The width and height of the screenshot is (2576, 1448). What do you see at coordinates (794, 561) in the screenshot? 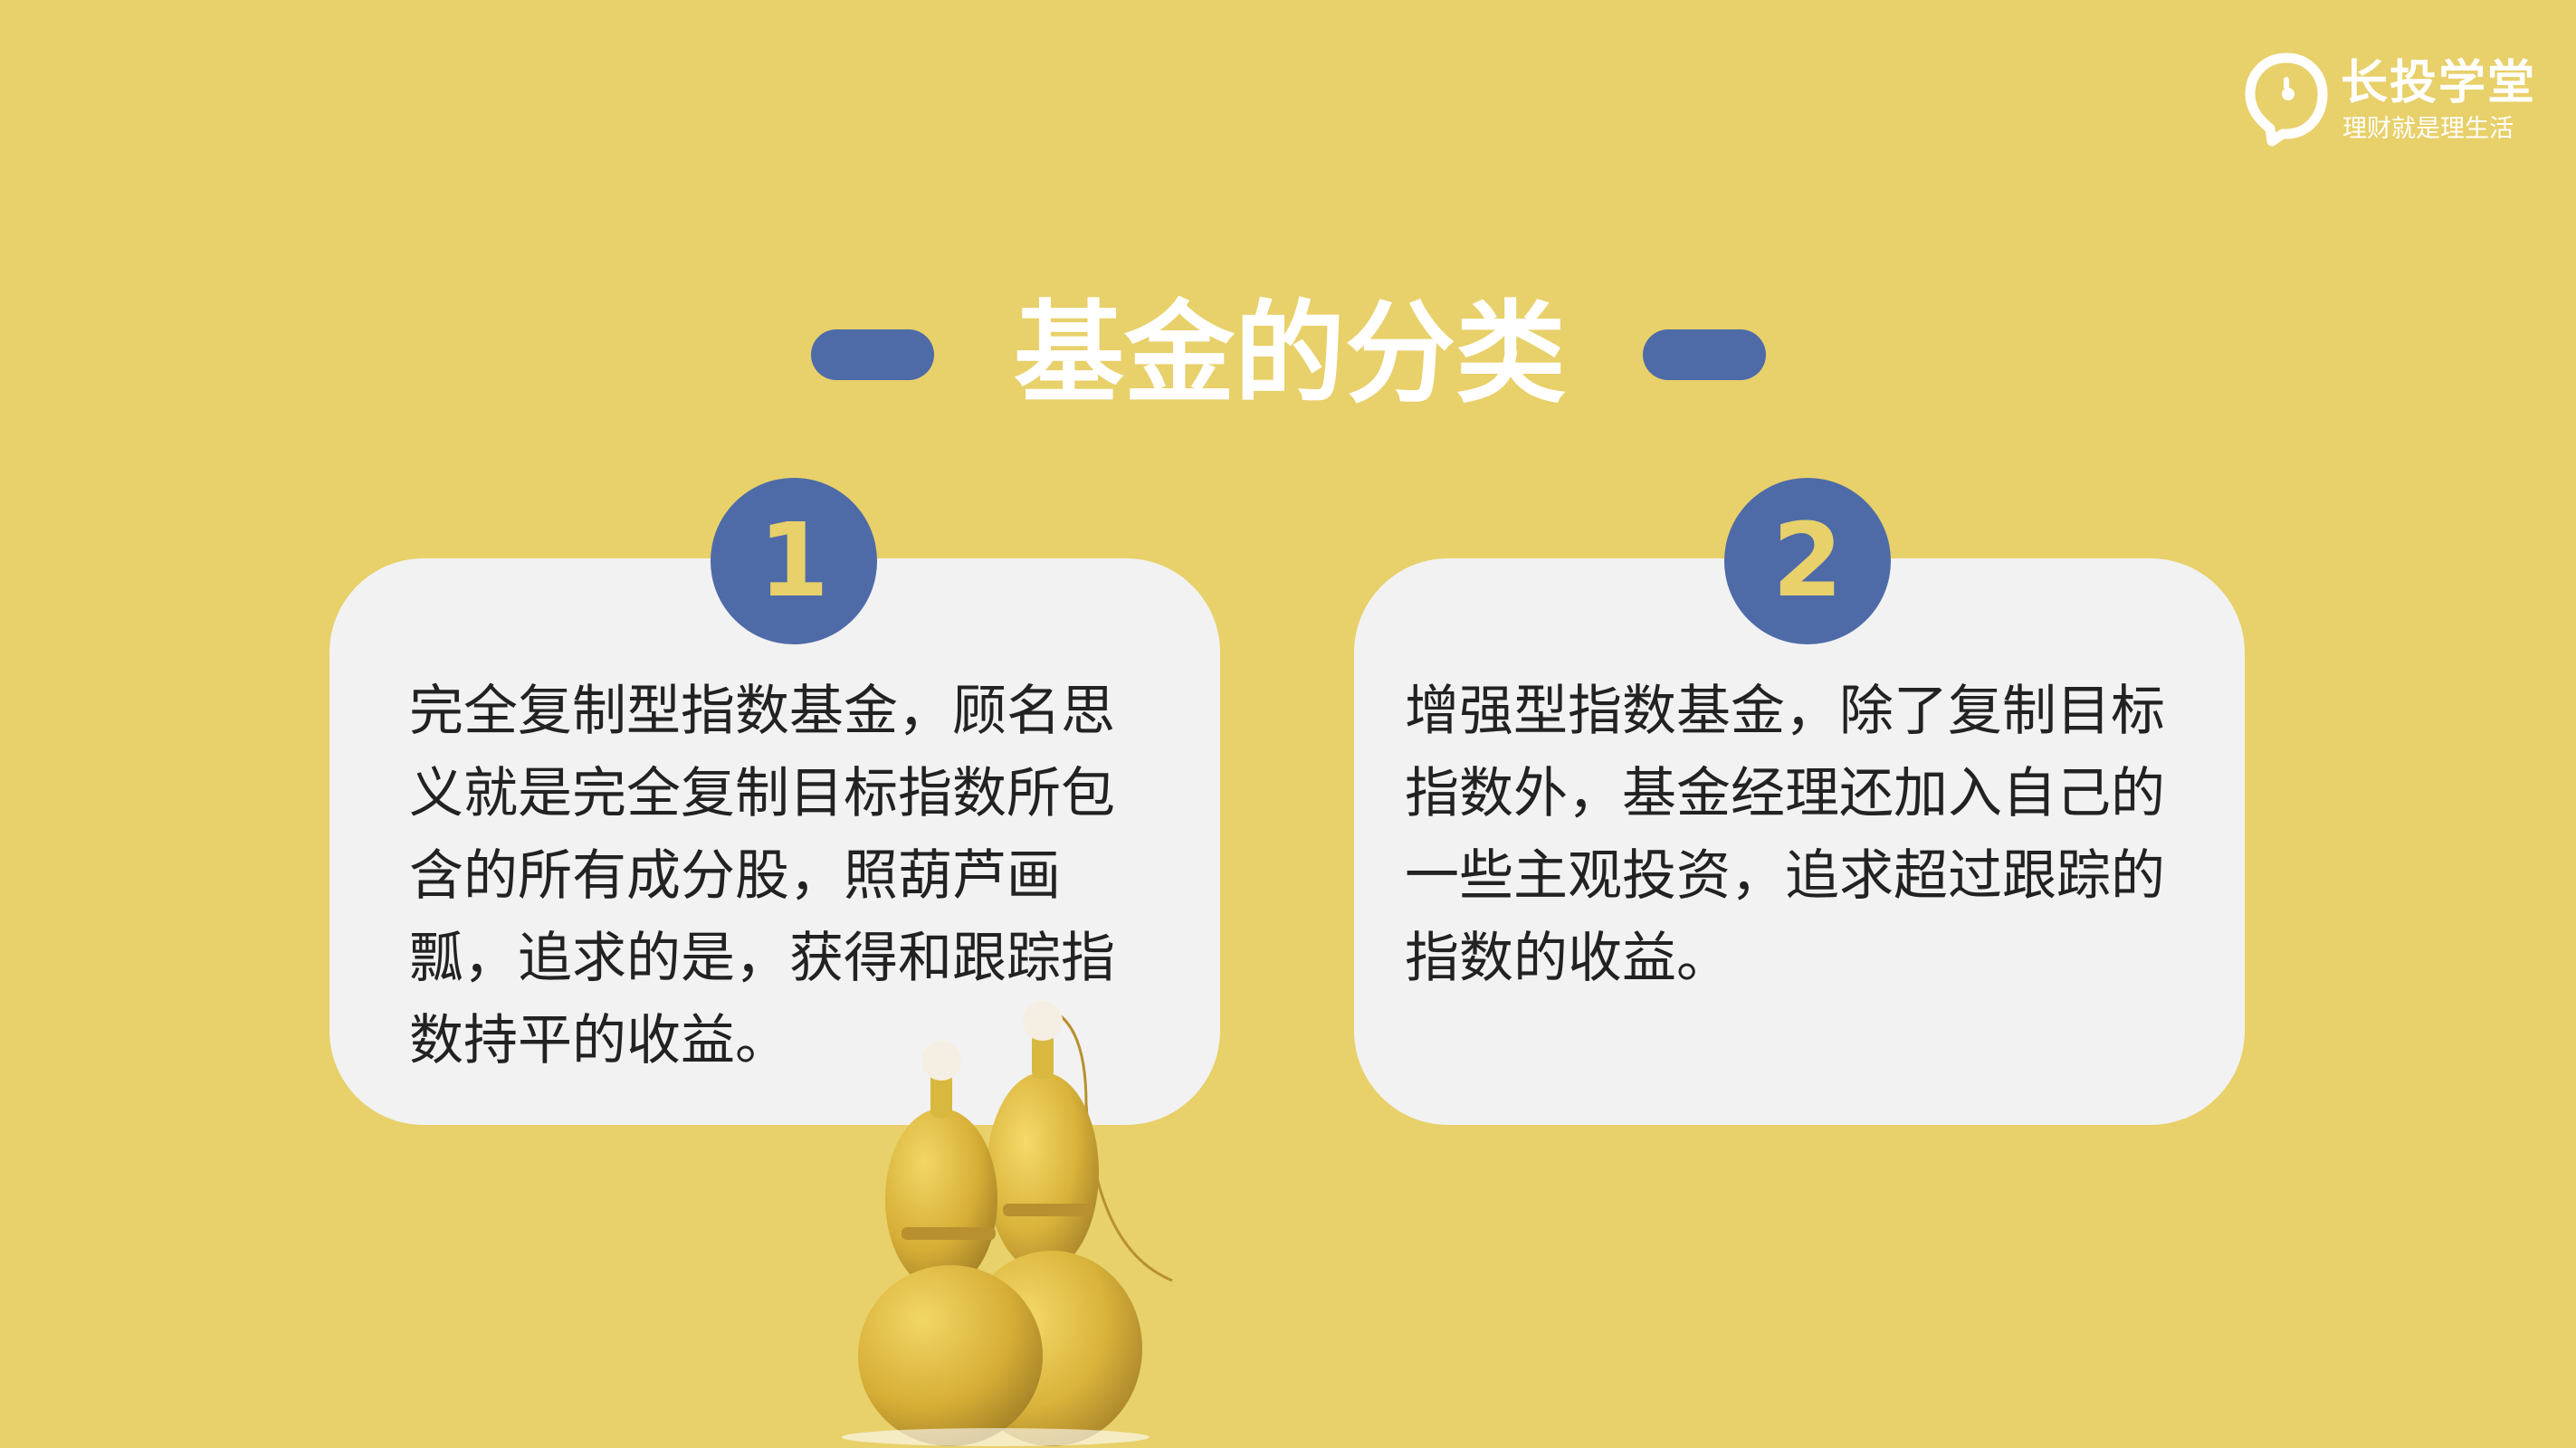
I see `card-1-number-badge: 1` at bounding box center [794, 561].